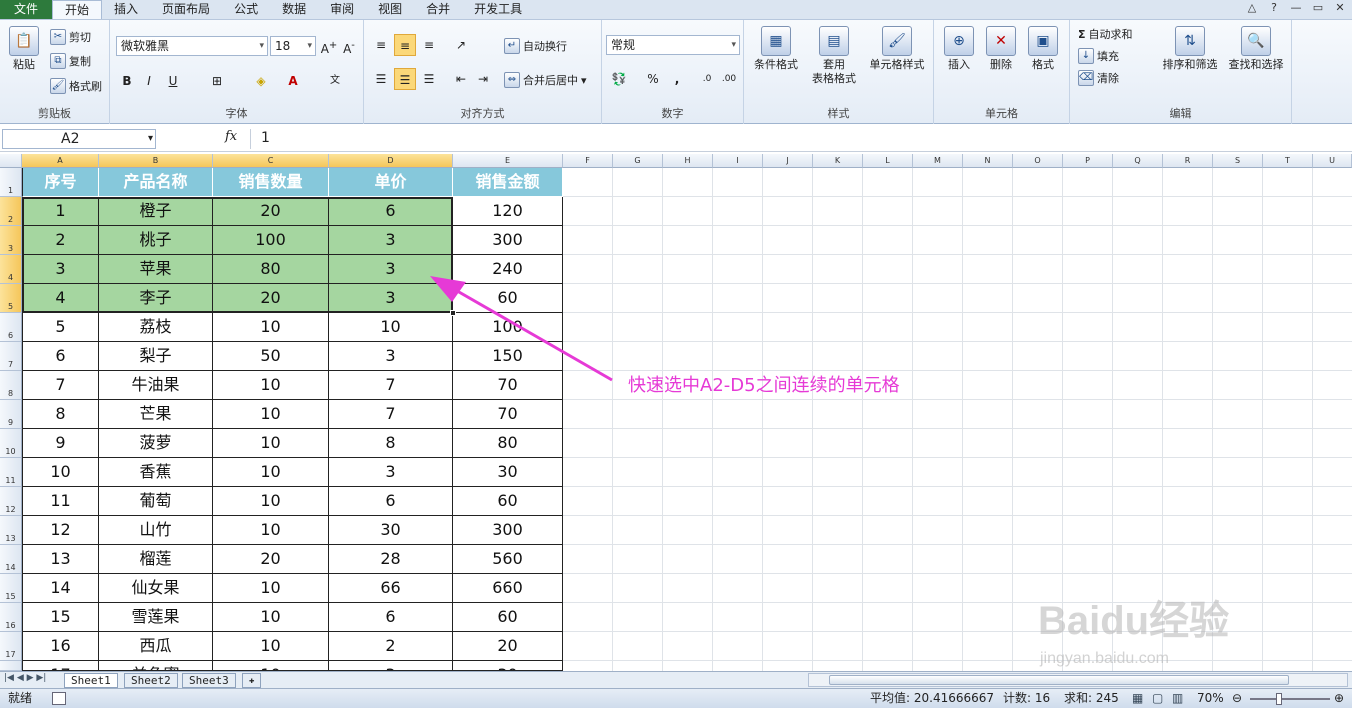 The height and width of the screenshot is (708, 1352). I want to click on zoom-slider-thumb, so click(1279, 699).